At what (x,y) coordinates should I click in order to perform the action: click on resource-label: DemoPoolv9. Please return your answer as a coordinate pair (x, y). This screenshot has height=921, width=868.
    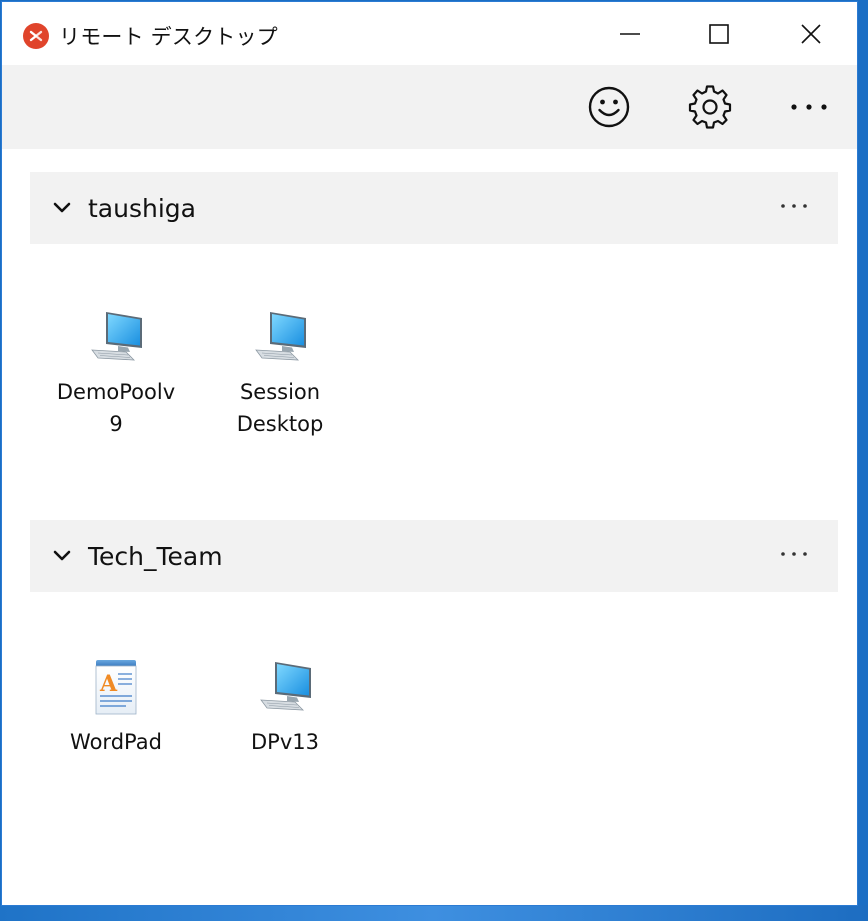
    Looking at the image, I should click on (116, 408).